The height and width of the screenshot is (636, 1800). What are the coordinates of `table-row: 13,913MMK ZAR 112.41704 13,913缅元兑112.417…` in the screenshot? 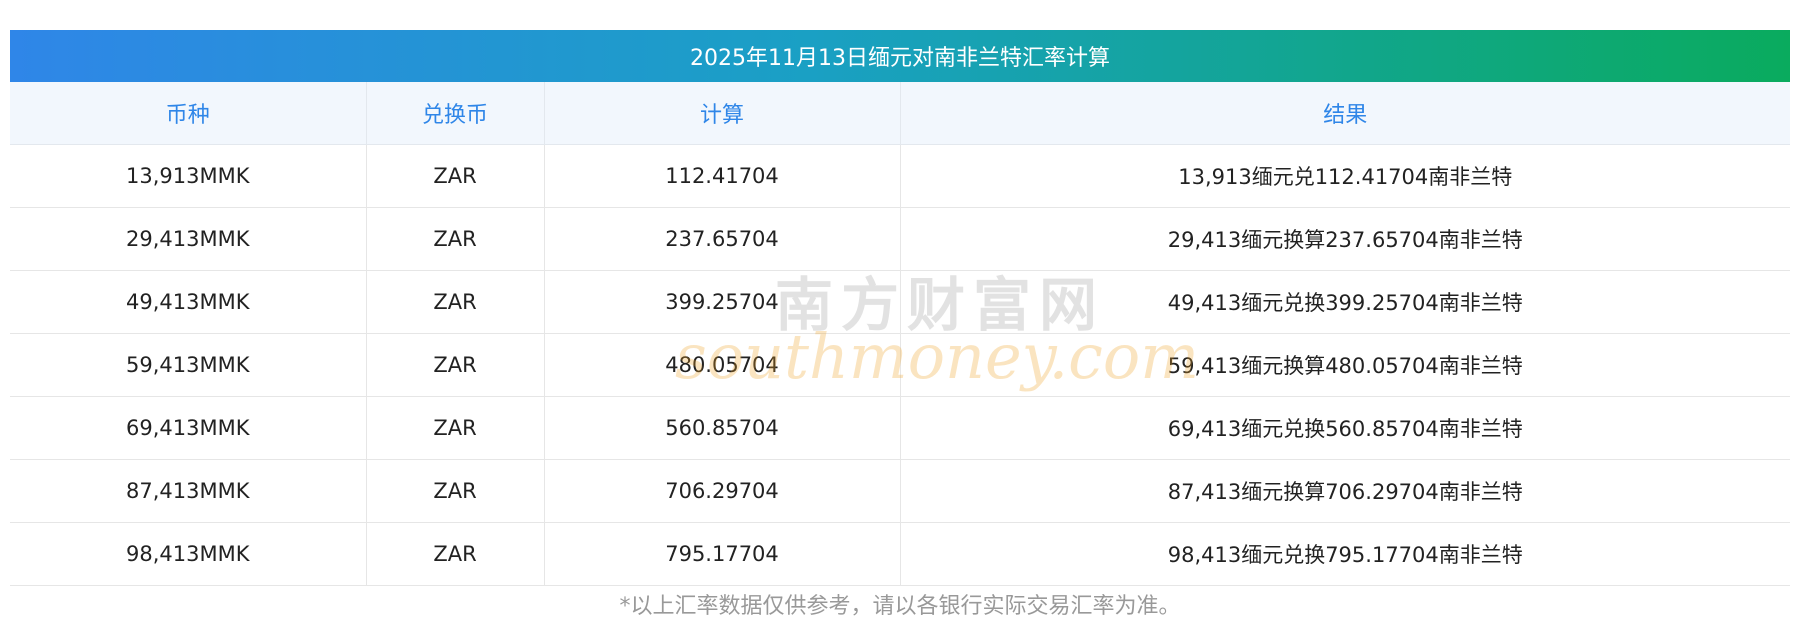 It's located at (900, 176).